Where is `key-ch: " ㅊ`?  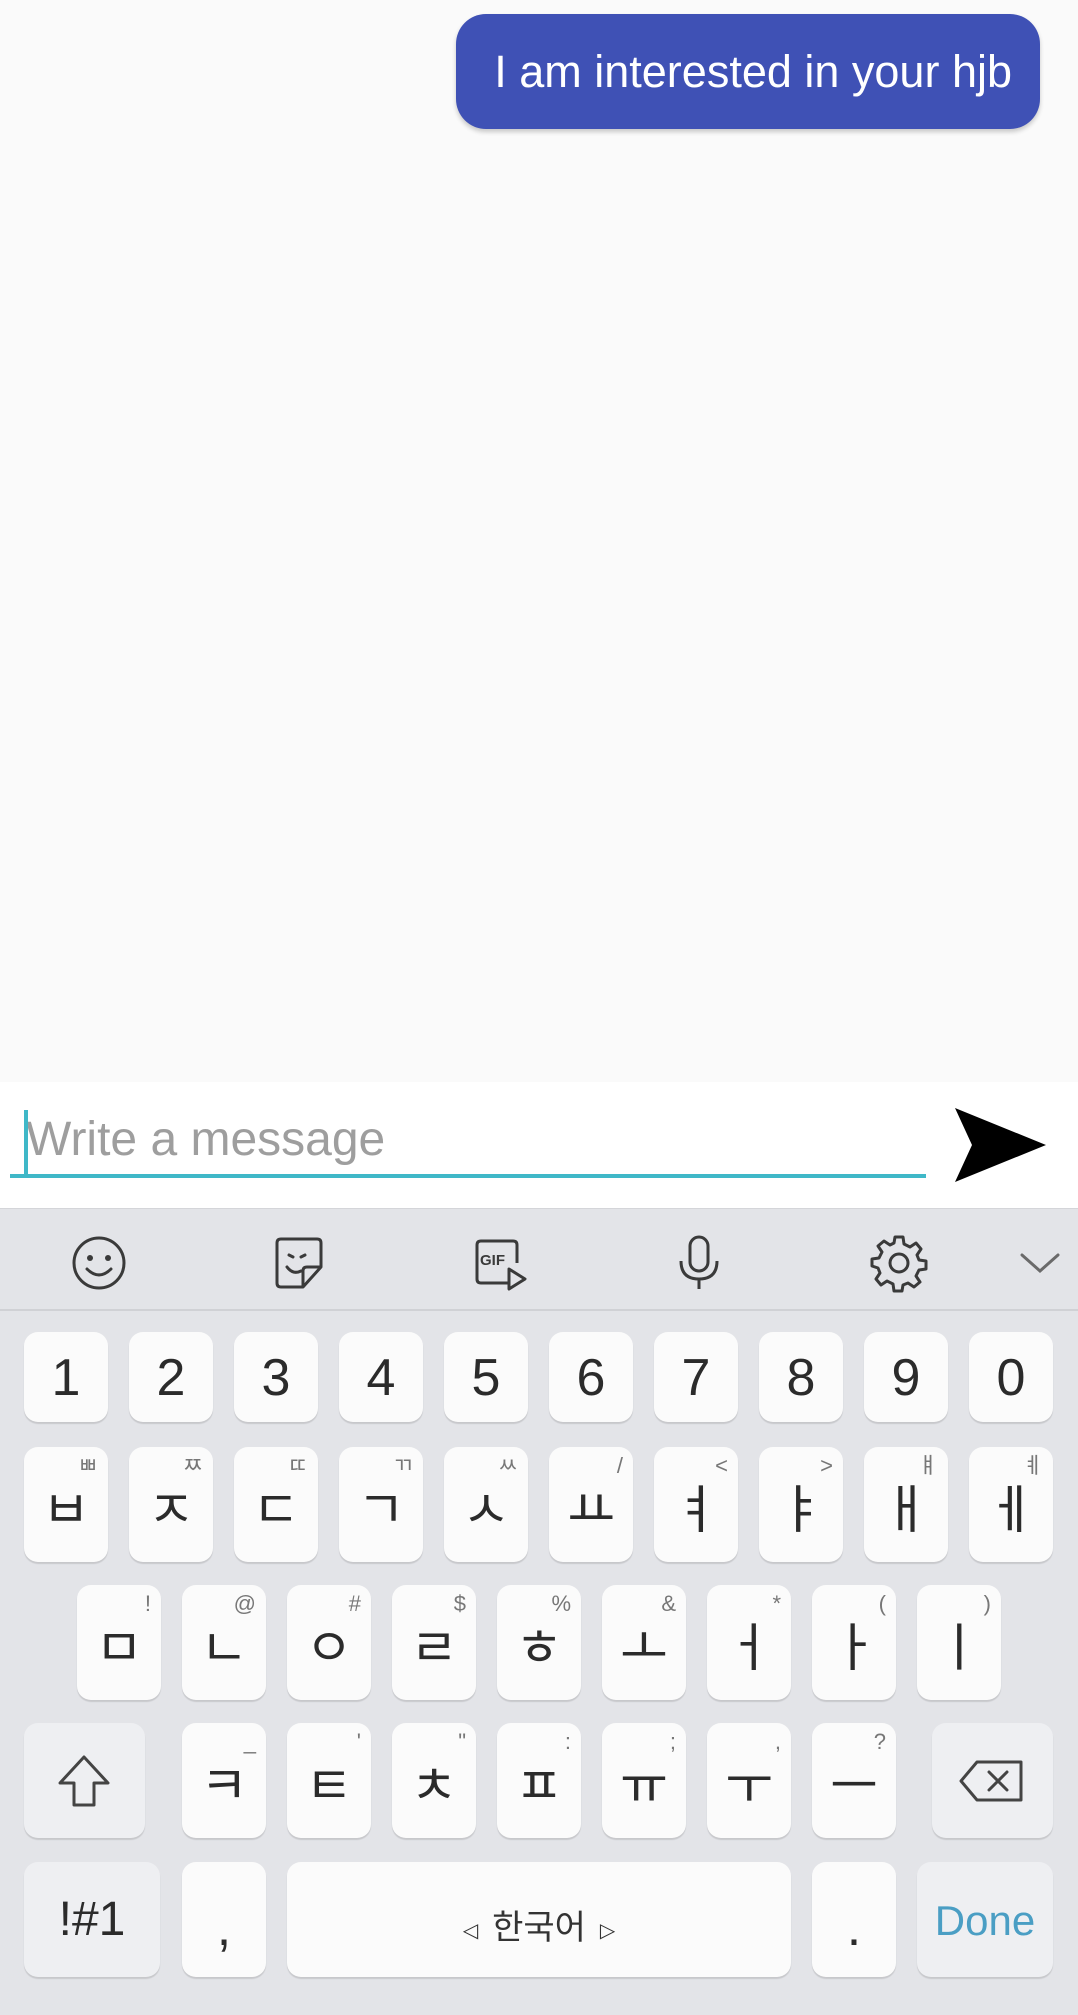 key-ch: " ㅊ is located at coordinates (434, 1780).